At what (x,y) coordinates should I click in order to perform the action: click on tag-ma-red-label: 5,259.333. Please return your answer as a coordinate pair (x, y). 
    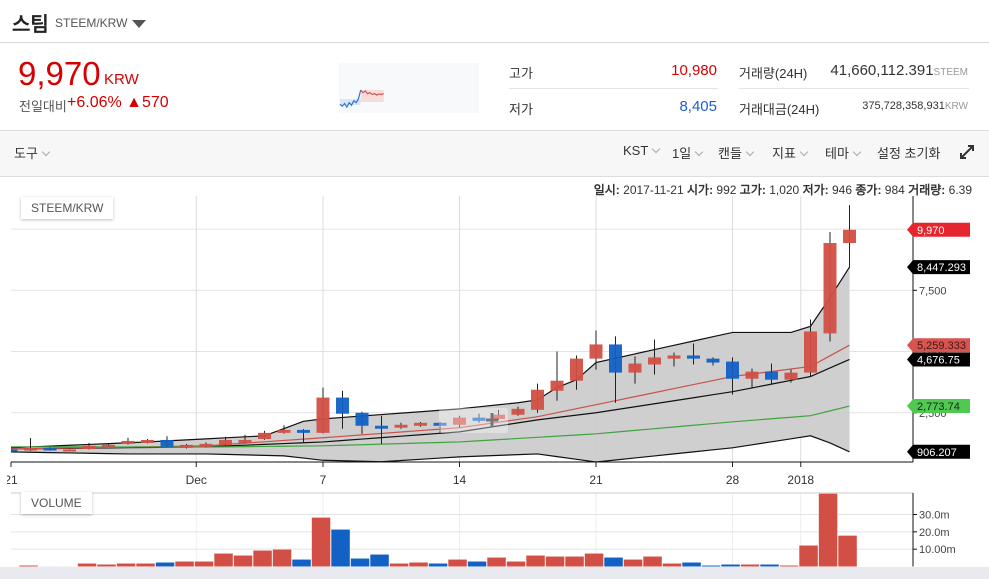
    Looking at the image, I should click on (941, 346).